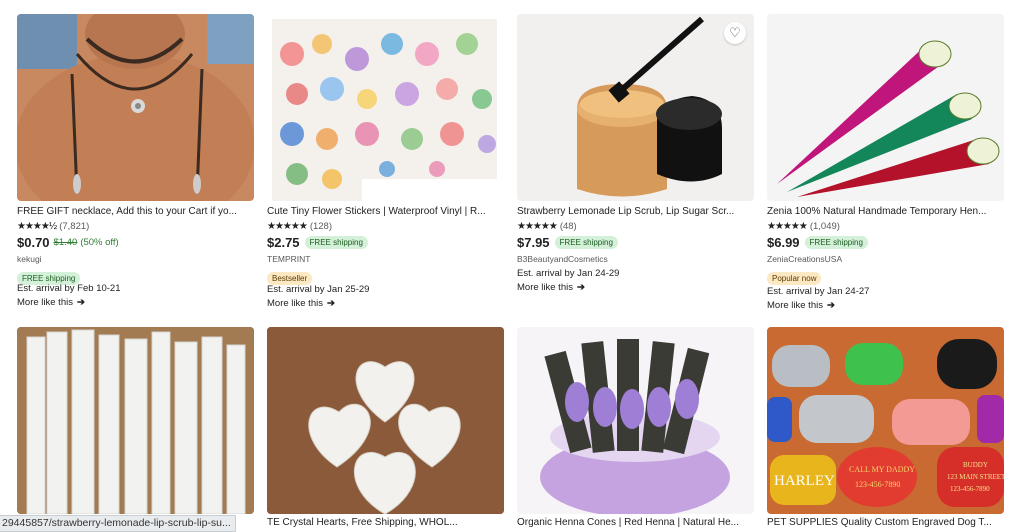 Image resolution: width=1024 pixels, height=532 pixels. Describe the element at coordinates (69, 288) in the screenshot. I see `arrival-estimate: Est. arrival by Feb 10-21` at that location.